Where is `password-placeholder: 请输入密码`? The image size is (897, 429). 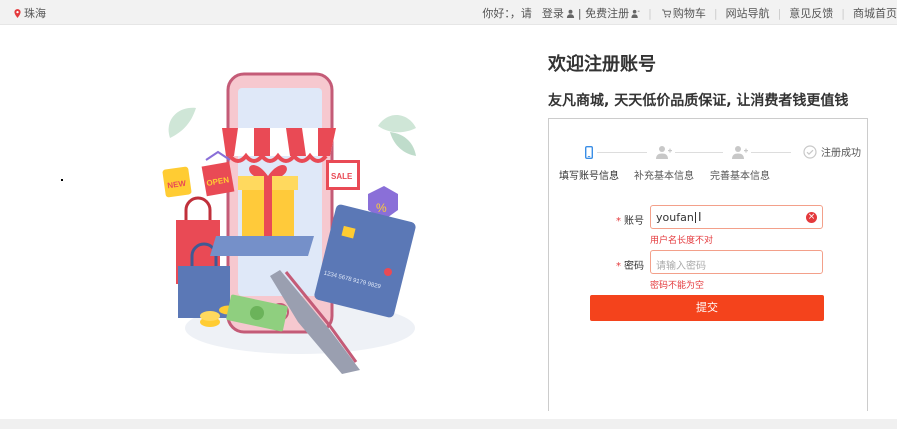 password-placeholder: 请输入密码 is located at coordinates (681, 266).